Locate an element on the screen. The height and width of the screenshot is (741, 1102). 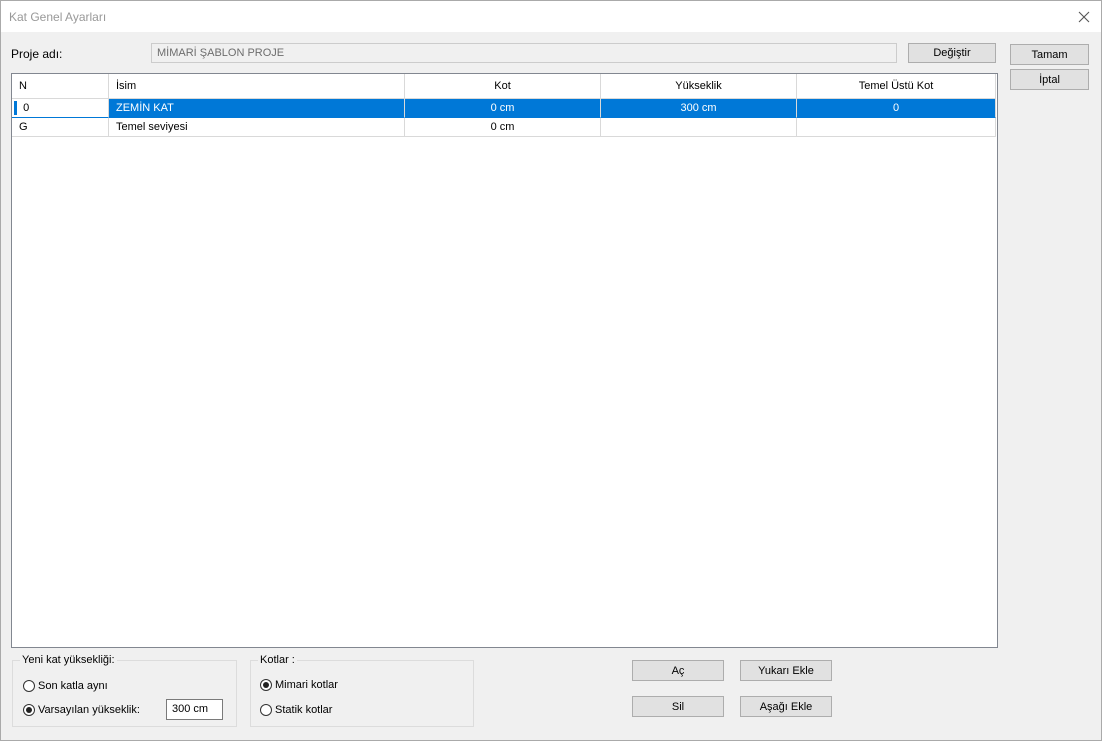
row-name-cell: ZEMİN KAT is located at coordinates (257, 108).